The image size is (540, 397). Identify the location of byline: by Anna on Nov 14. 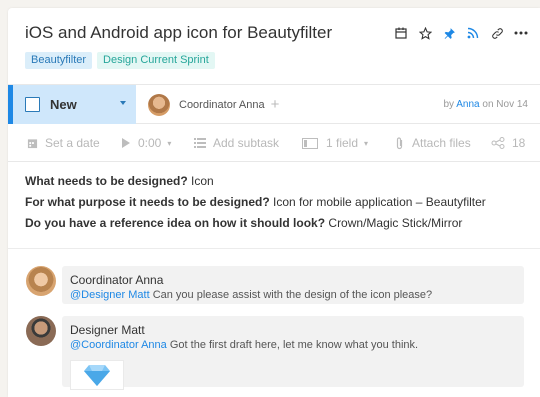
(485, 104).